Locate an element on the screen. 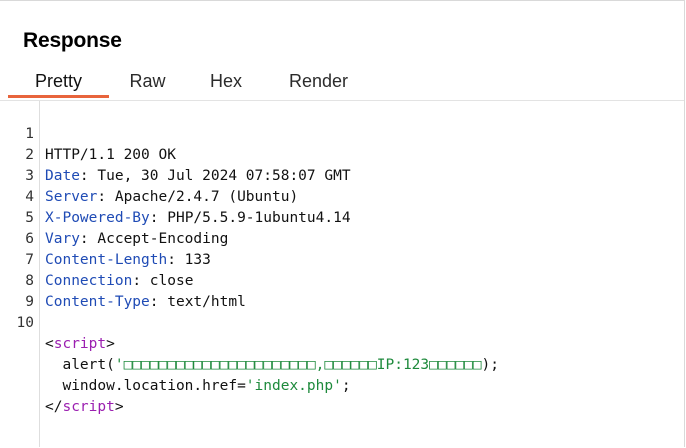 The height and width of the screenshot is (448, 686). code-line: 1 HTTP/1.1 200 OK is located at coordinates (342, 133).